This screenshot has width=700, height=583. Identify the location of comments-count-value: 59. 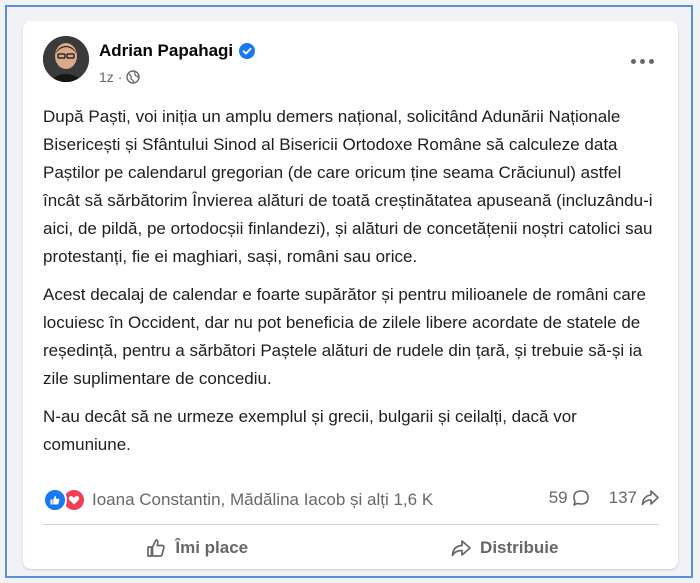
(558, 497).